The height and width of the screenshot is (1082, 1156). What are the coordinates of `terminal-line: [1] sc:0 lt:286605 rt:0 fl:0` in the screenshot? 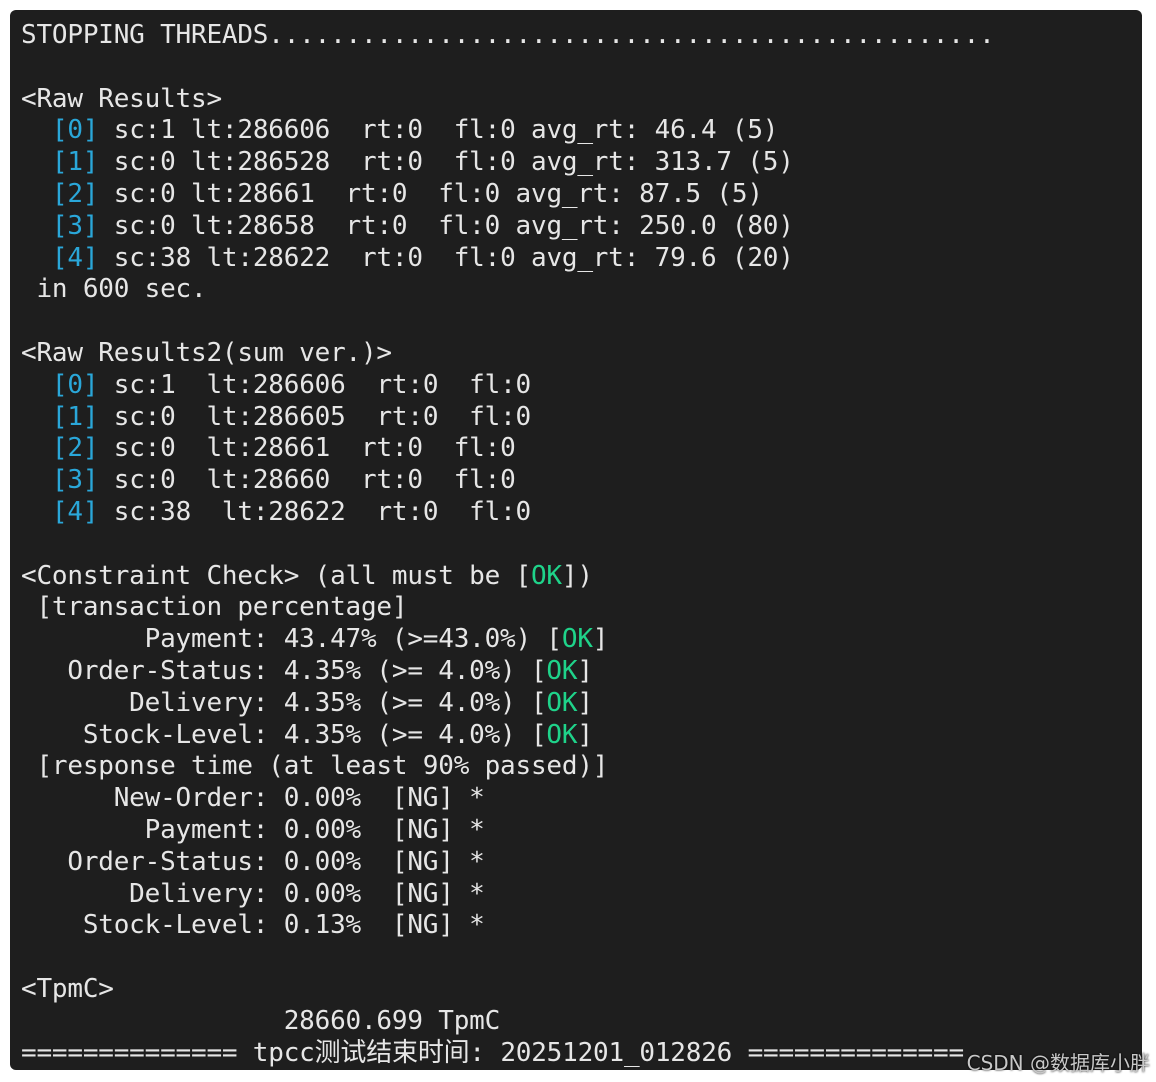 It's located at (291, 416).